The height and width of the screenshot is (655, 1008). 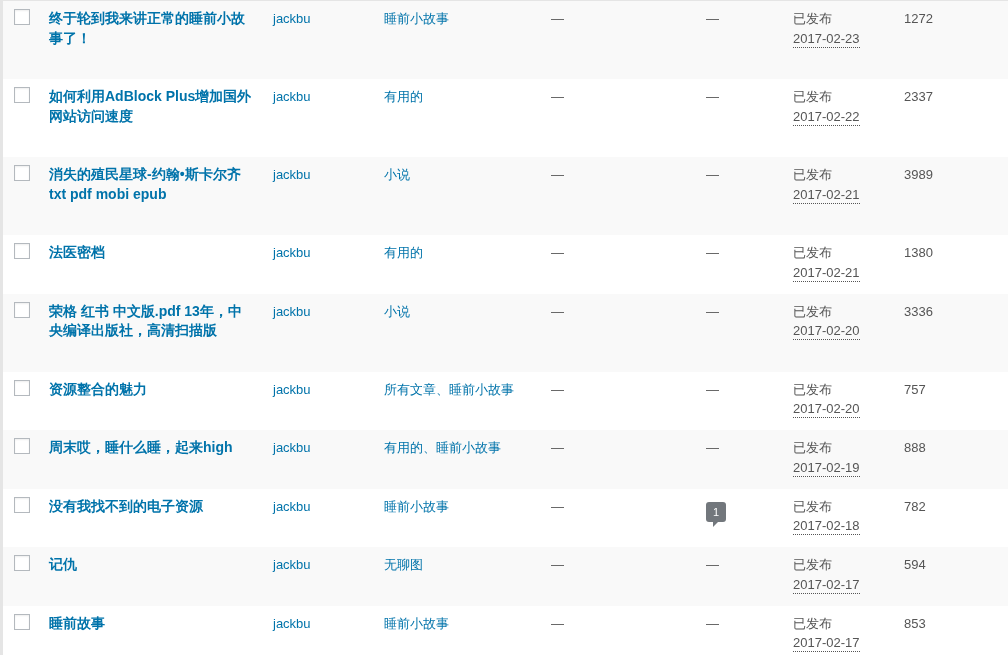 What do you see at coordinates (151, 448) in the screenshot?
I see `post-title-link: 周末哎，睡什么睡，起来high` at bounding box center [151, 448].